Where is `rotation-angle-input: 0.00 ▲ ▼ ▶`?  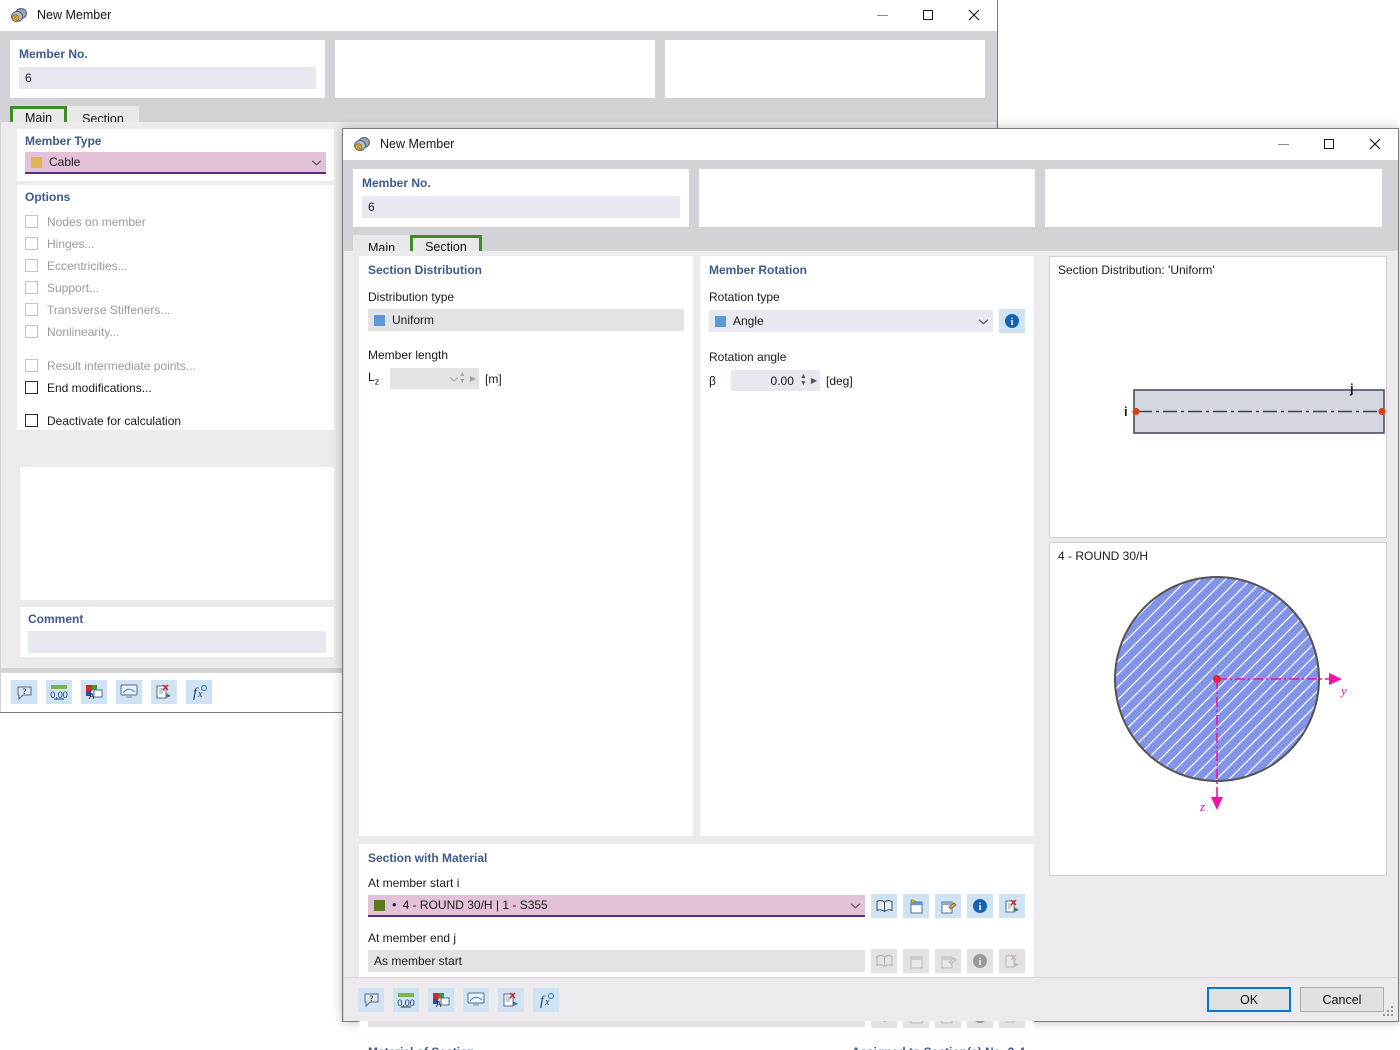
rotation-angle-input: 0.00 ▲ ▼ ▶ is located at coordinates (775, 380).